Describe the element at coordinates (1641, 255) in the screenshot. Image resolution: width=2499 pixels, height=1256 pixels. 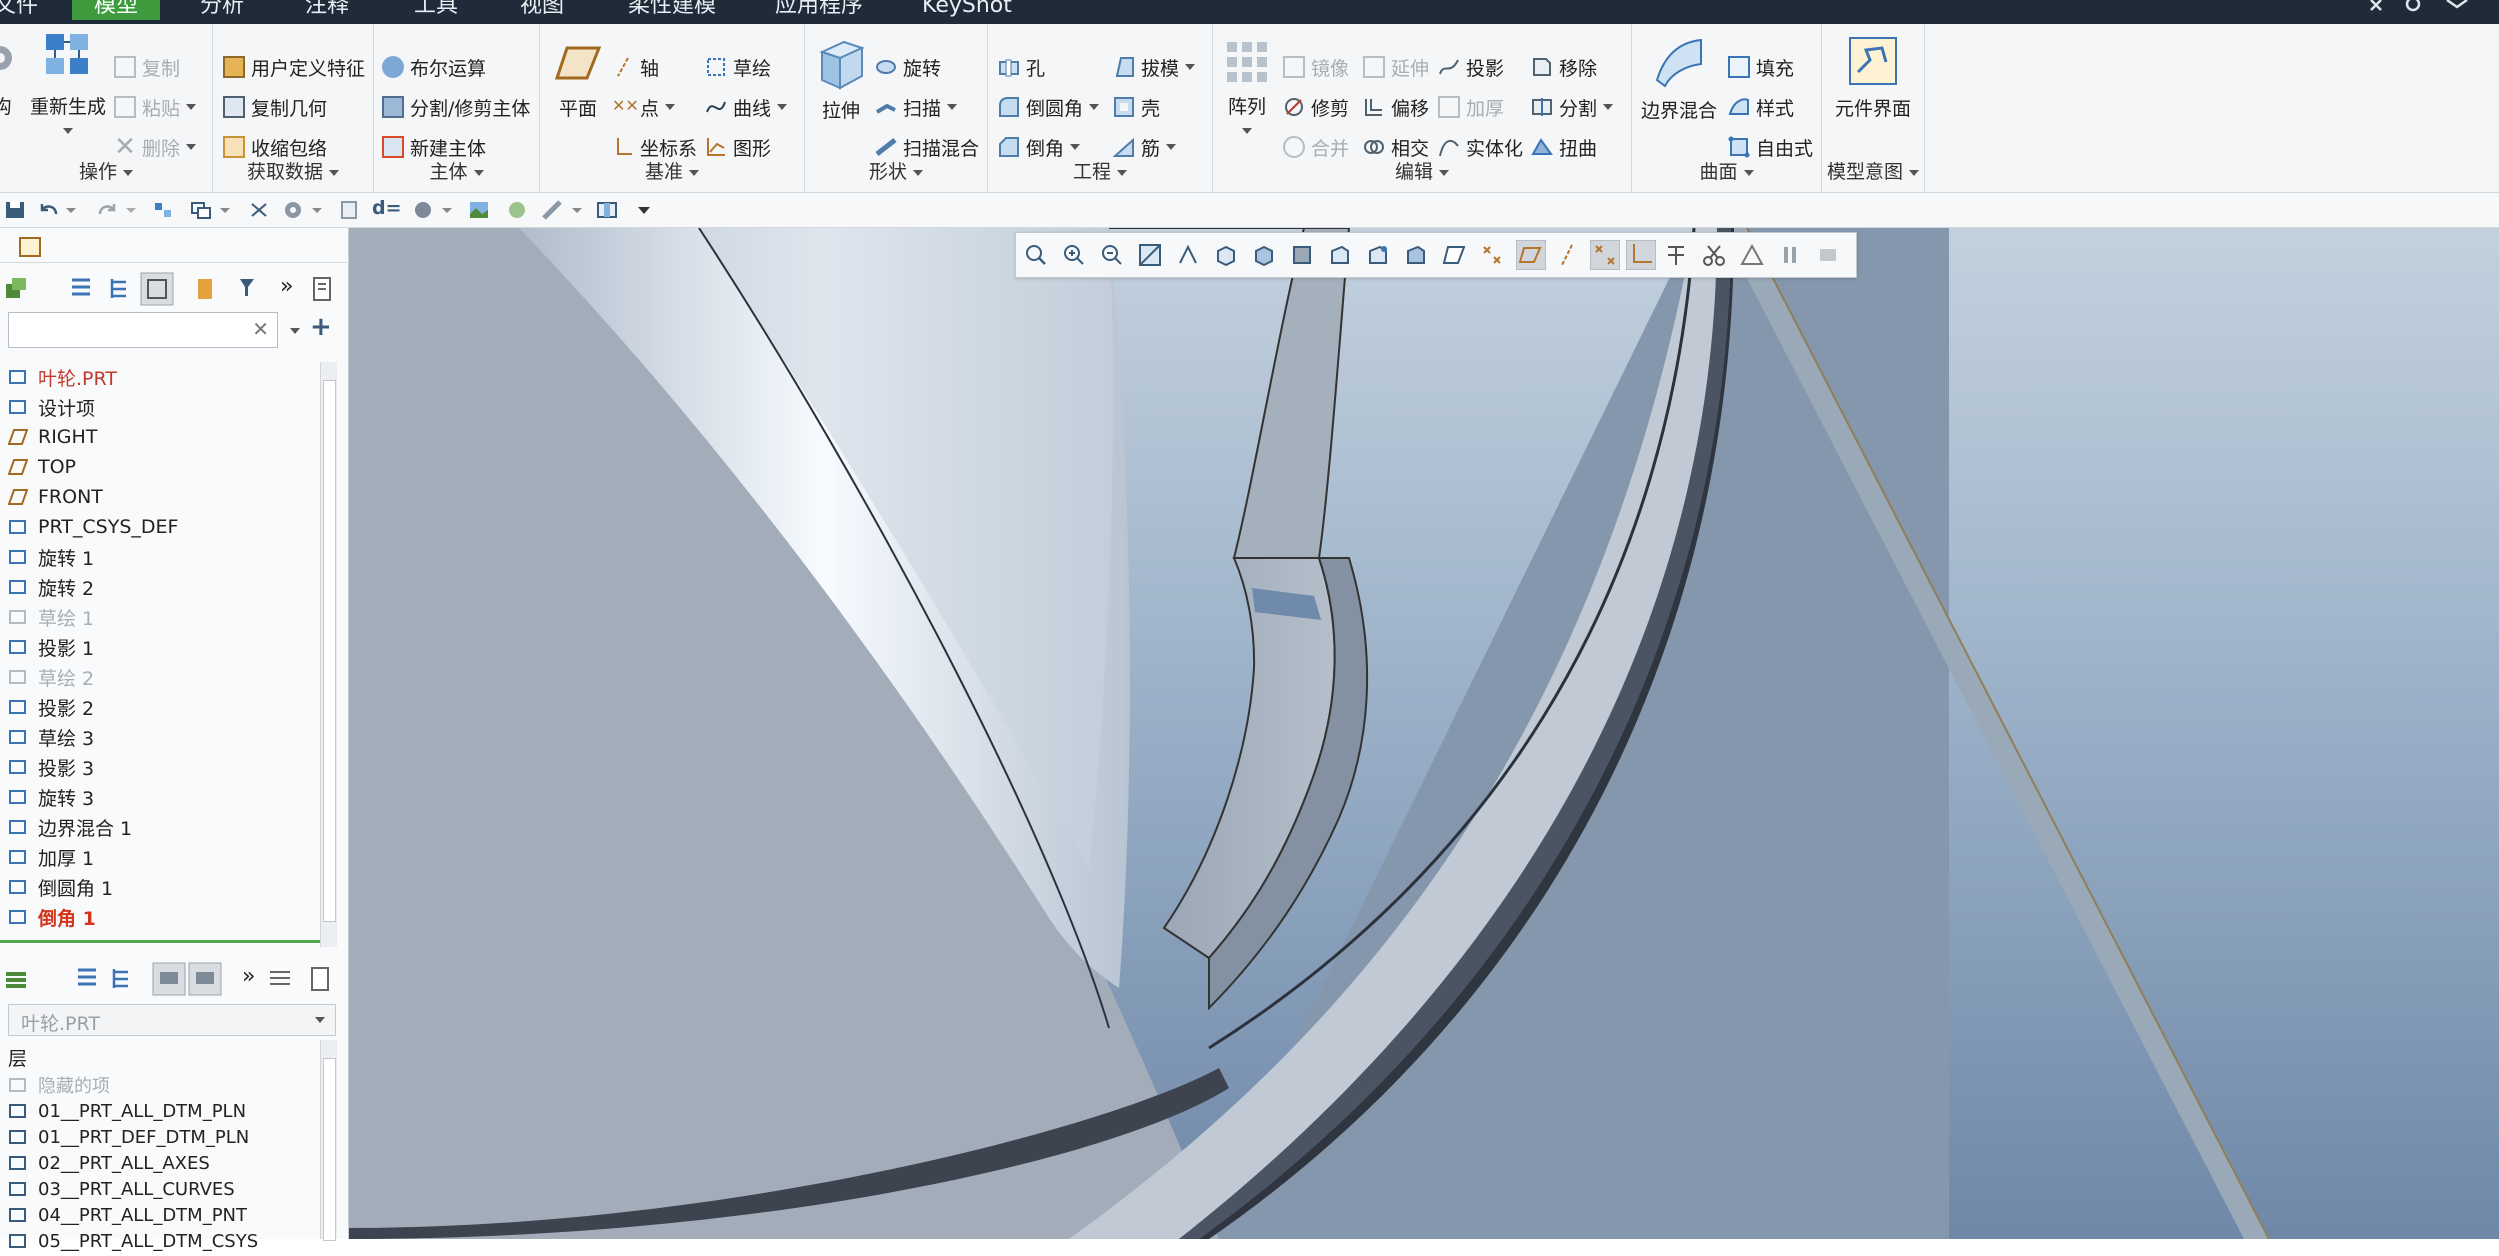
I see `csys-display-toggle-icon` at that location.